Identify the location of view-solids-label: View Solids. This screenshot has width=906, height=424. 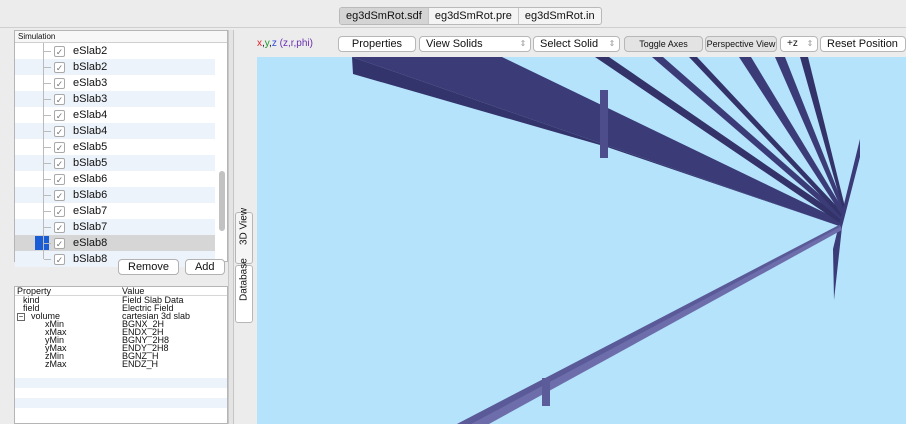
(454, 44).